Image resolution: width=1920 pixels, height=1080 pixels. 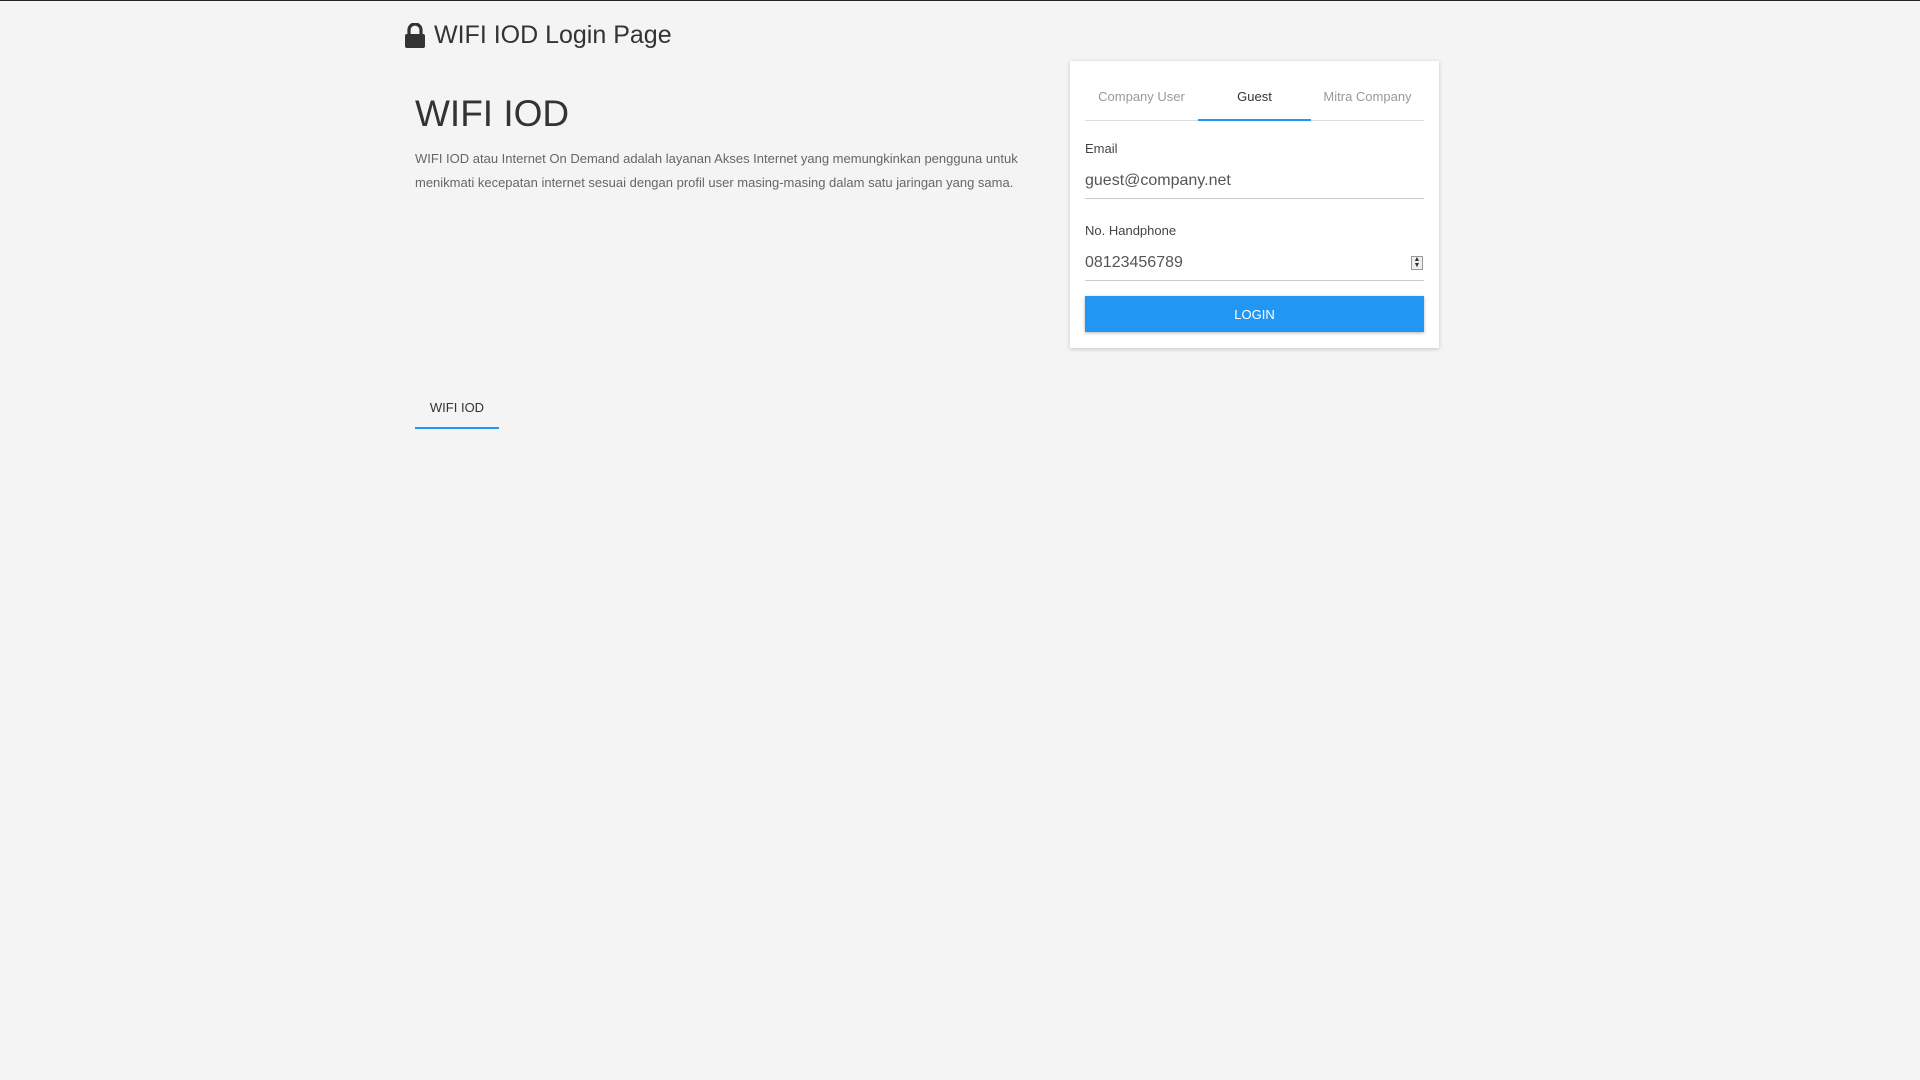 What do you see at coordinates (415, 35) in the screenshot?
I see `lock-icon` at bounding box center [415, 35].